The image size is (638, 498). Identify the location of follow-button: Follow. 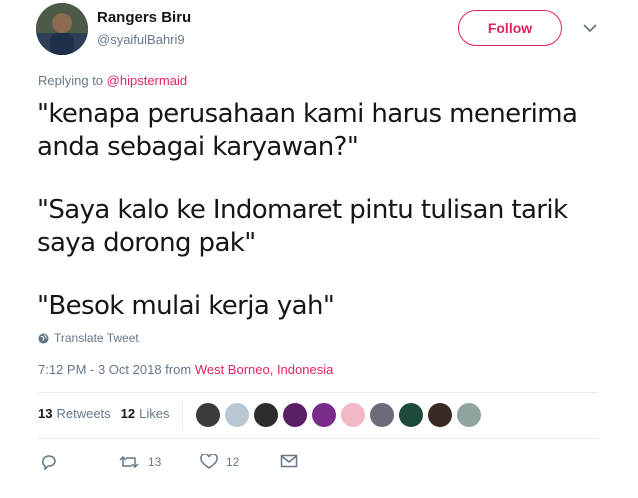
(510, 28).